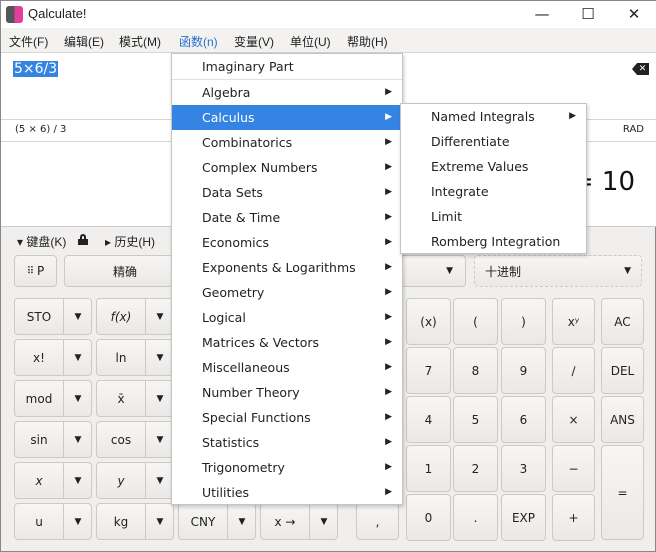  I want to click on functions-menu-item: Combinatorics ▶, so click(287, 142).